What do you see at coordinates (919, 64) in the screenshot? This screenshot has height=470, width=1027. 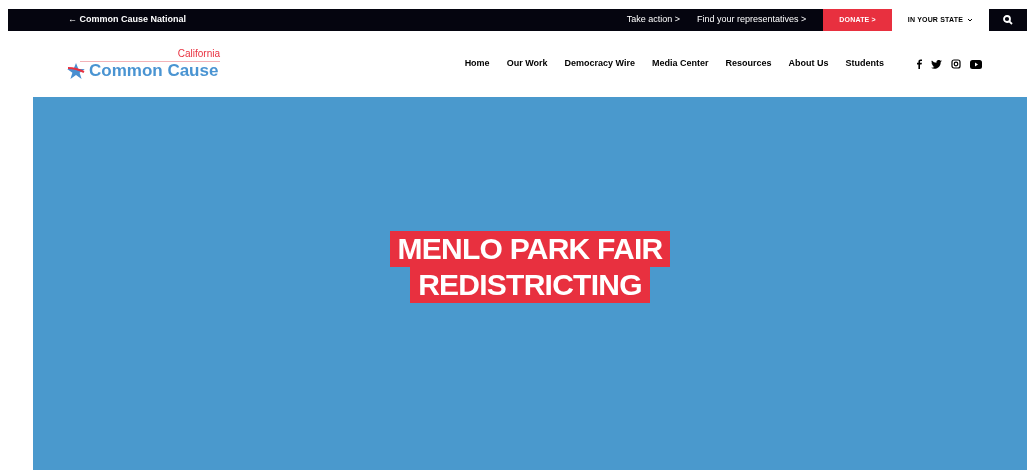 I see `facebook-icon` at bounding box center [919, 64].